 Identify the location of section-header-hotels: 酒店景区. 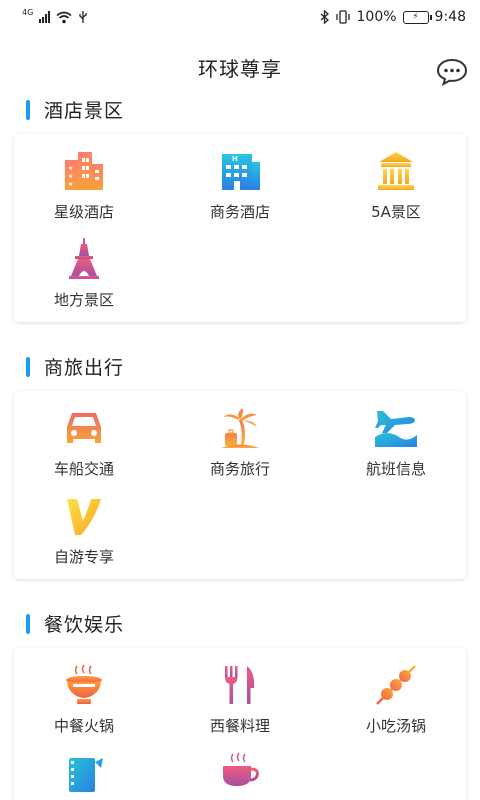
(75, 109).